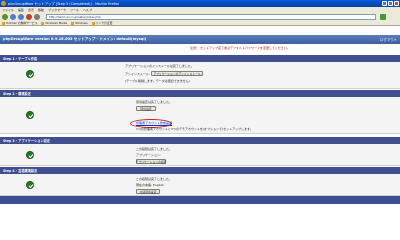 The height and width of the screenshot is (240, 400). Describe the element at coordinates (388, 39) in the screenshot. I see `logout-link: ログアウト` at that location.